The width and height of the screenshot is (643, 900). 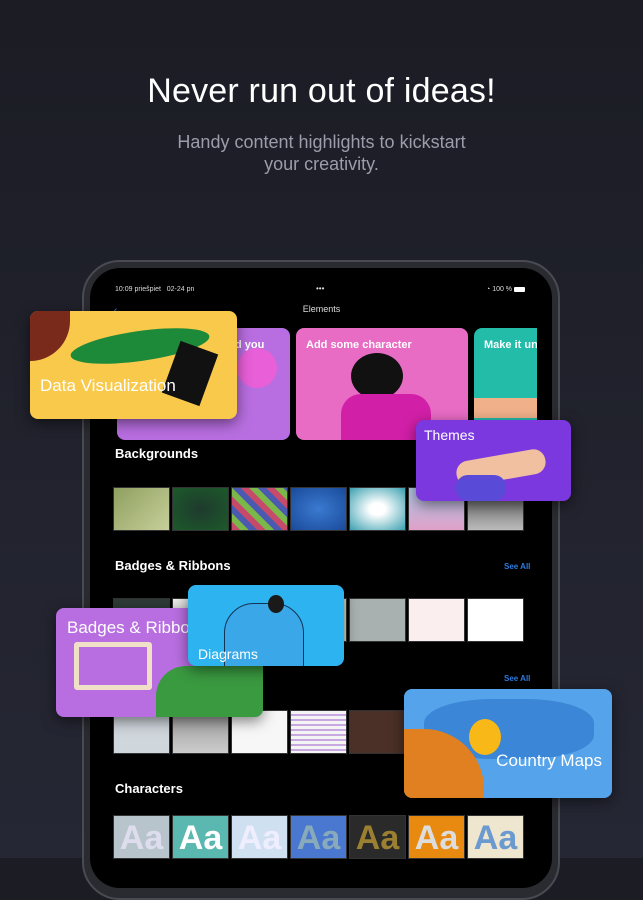 I want to click on see-all-badges-link: See All, so click(x=517, y=566).